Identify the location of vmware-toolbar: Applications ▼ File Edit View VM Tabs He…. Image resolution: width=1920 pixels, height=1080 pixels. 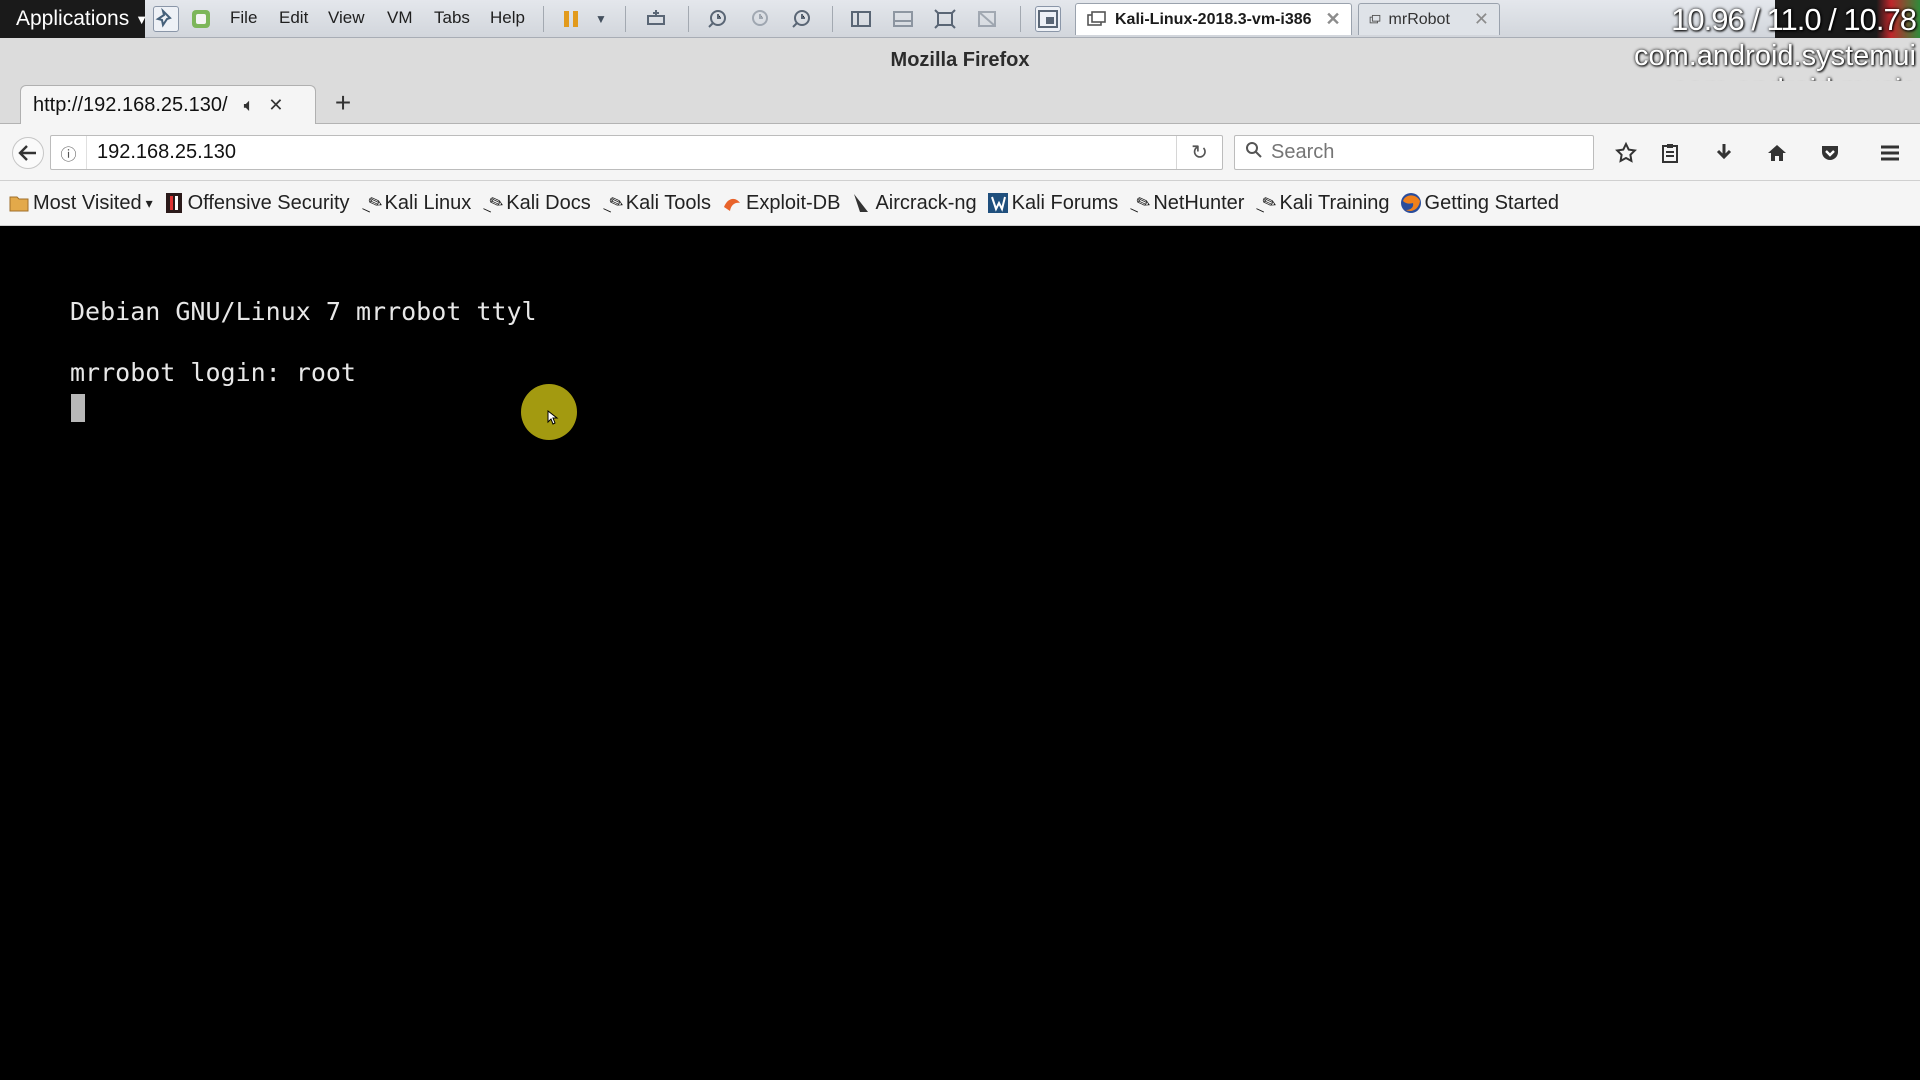
(960, 19).